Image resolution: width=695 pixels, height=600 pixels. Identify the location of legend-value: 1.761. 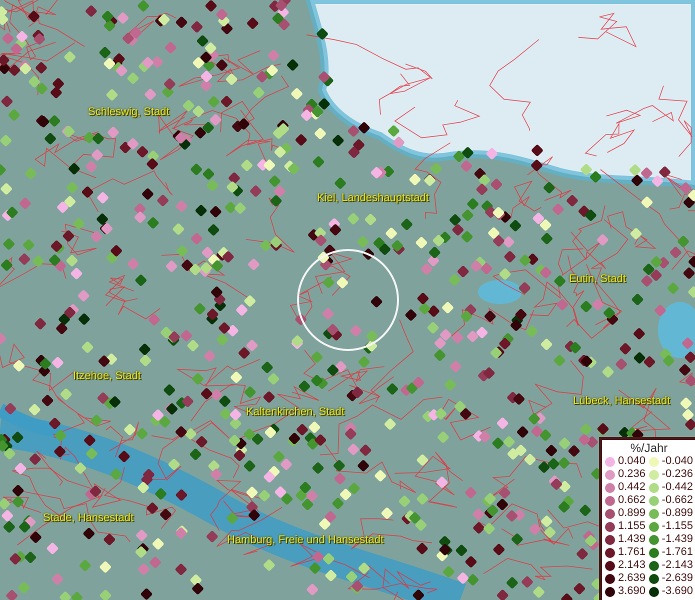
(632, 552).